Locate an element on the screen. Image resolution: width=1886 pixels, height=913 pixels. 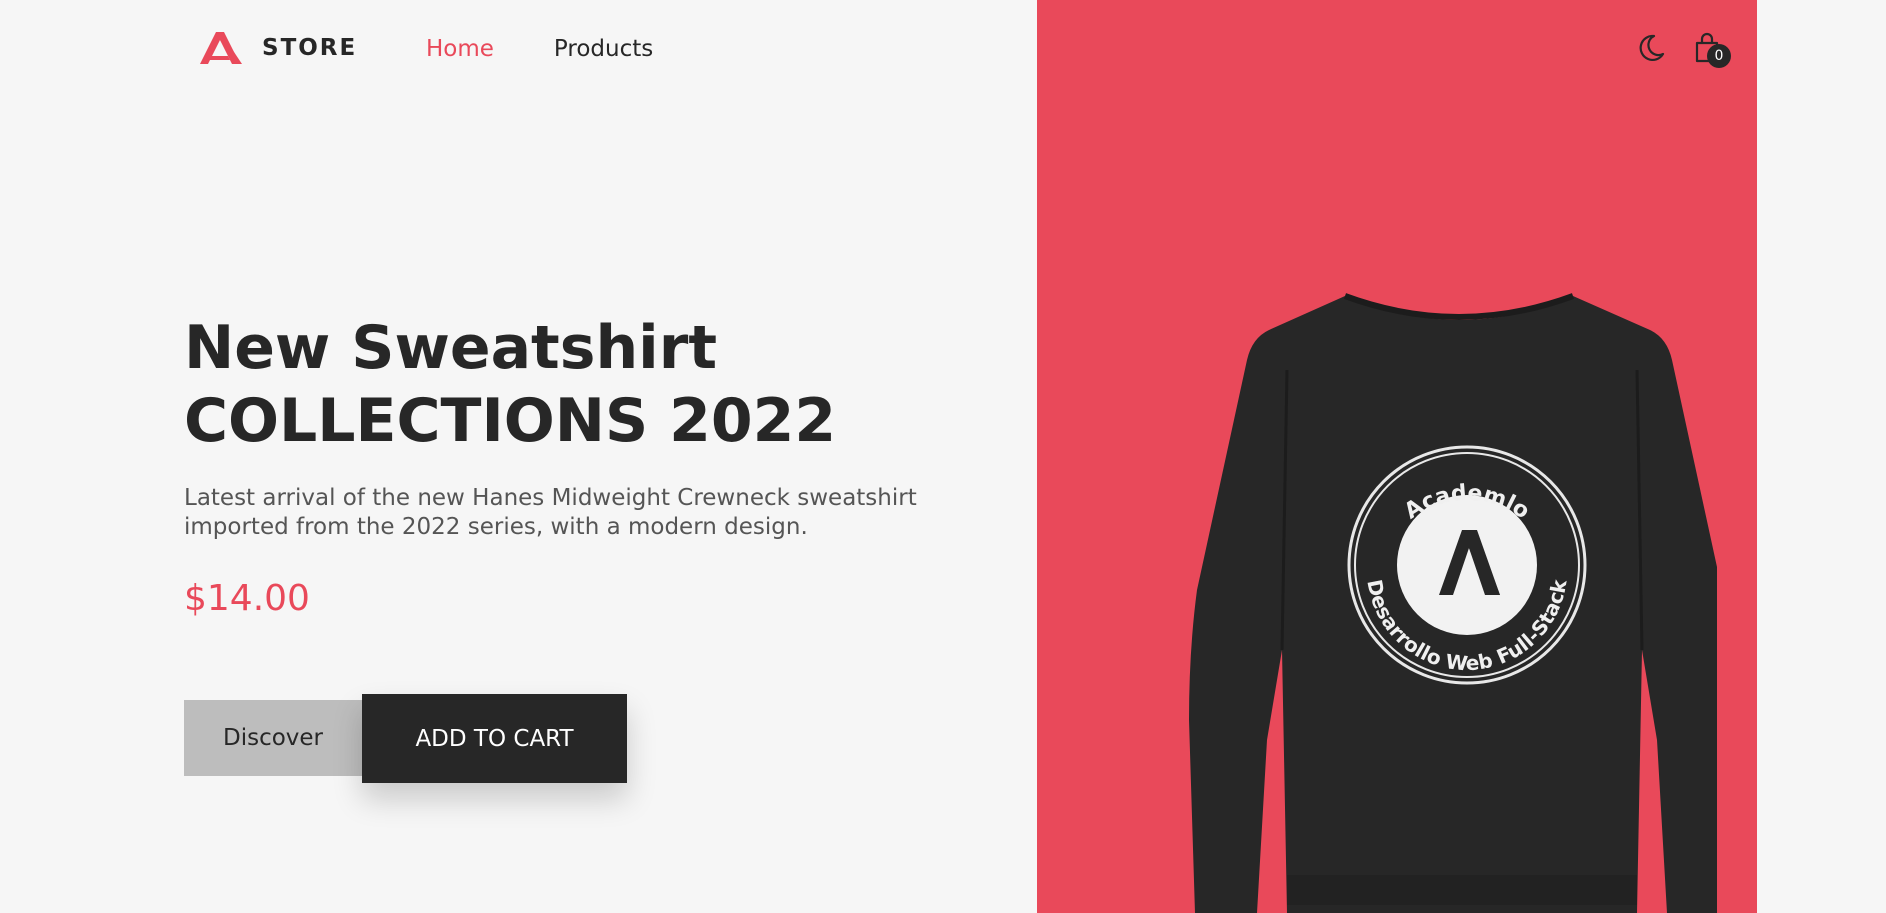
store-logo: STORE is located at coordinates (277, 48).